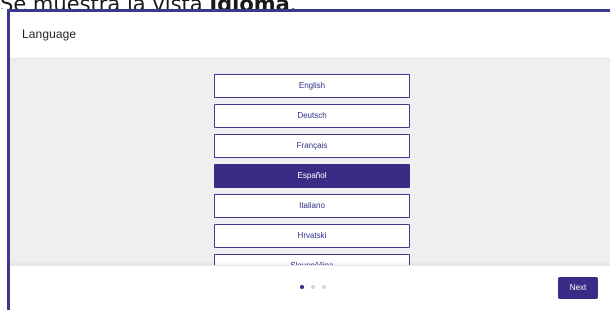  Describe the element at coordinates (249, 4) in the screenshot. I see `caption-bold: Idioma` at that location.